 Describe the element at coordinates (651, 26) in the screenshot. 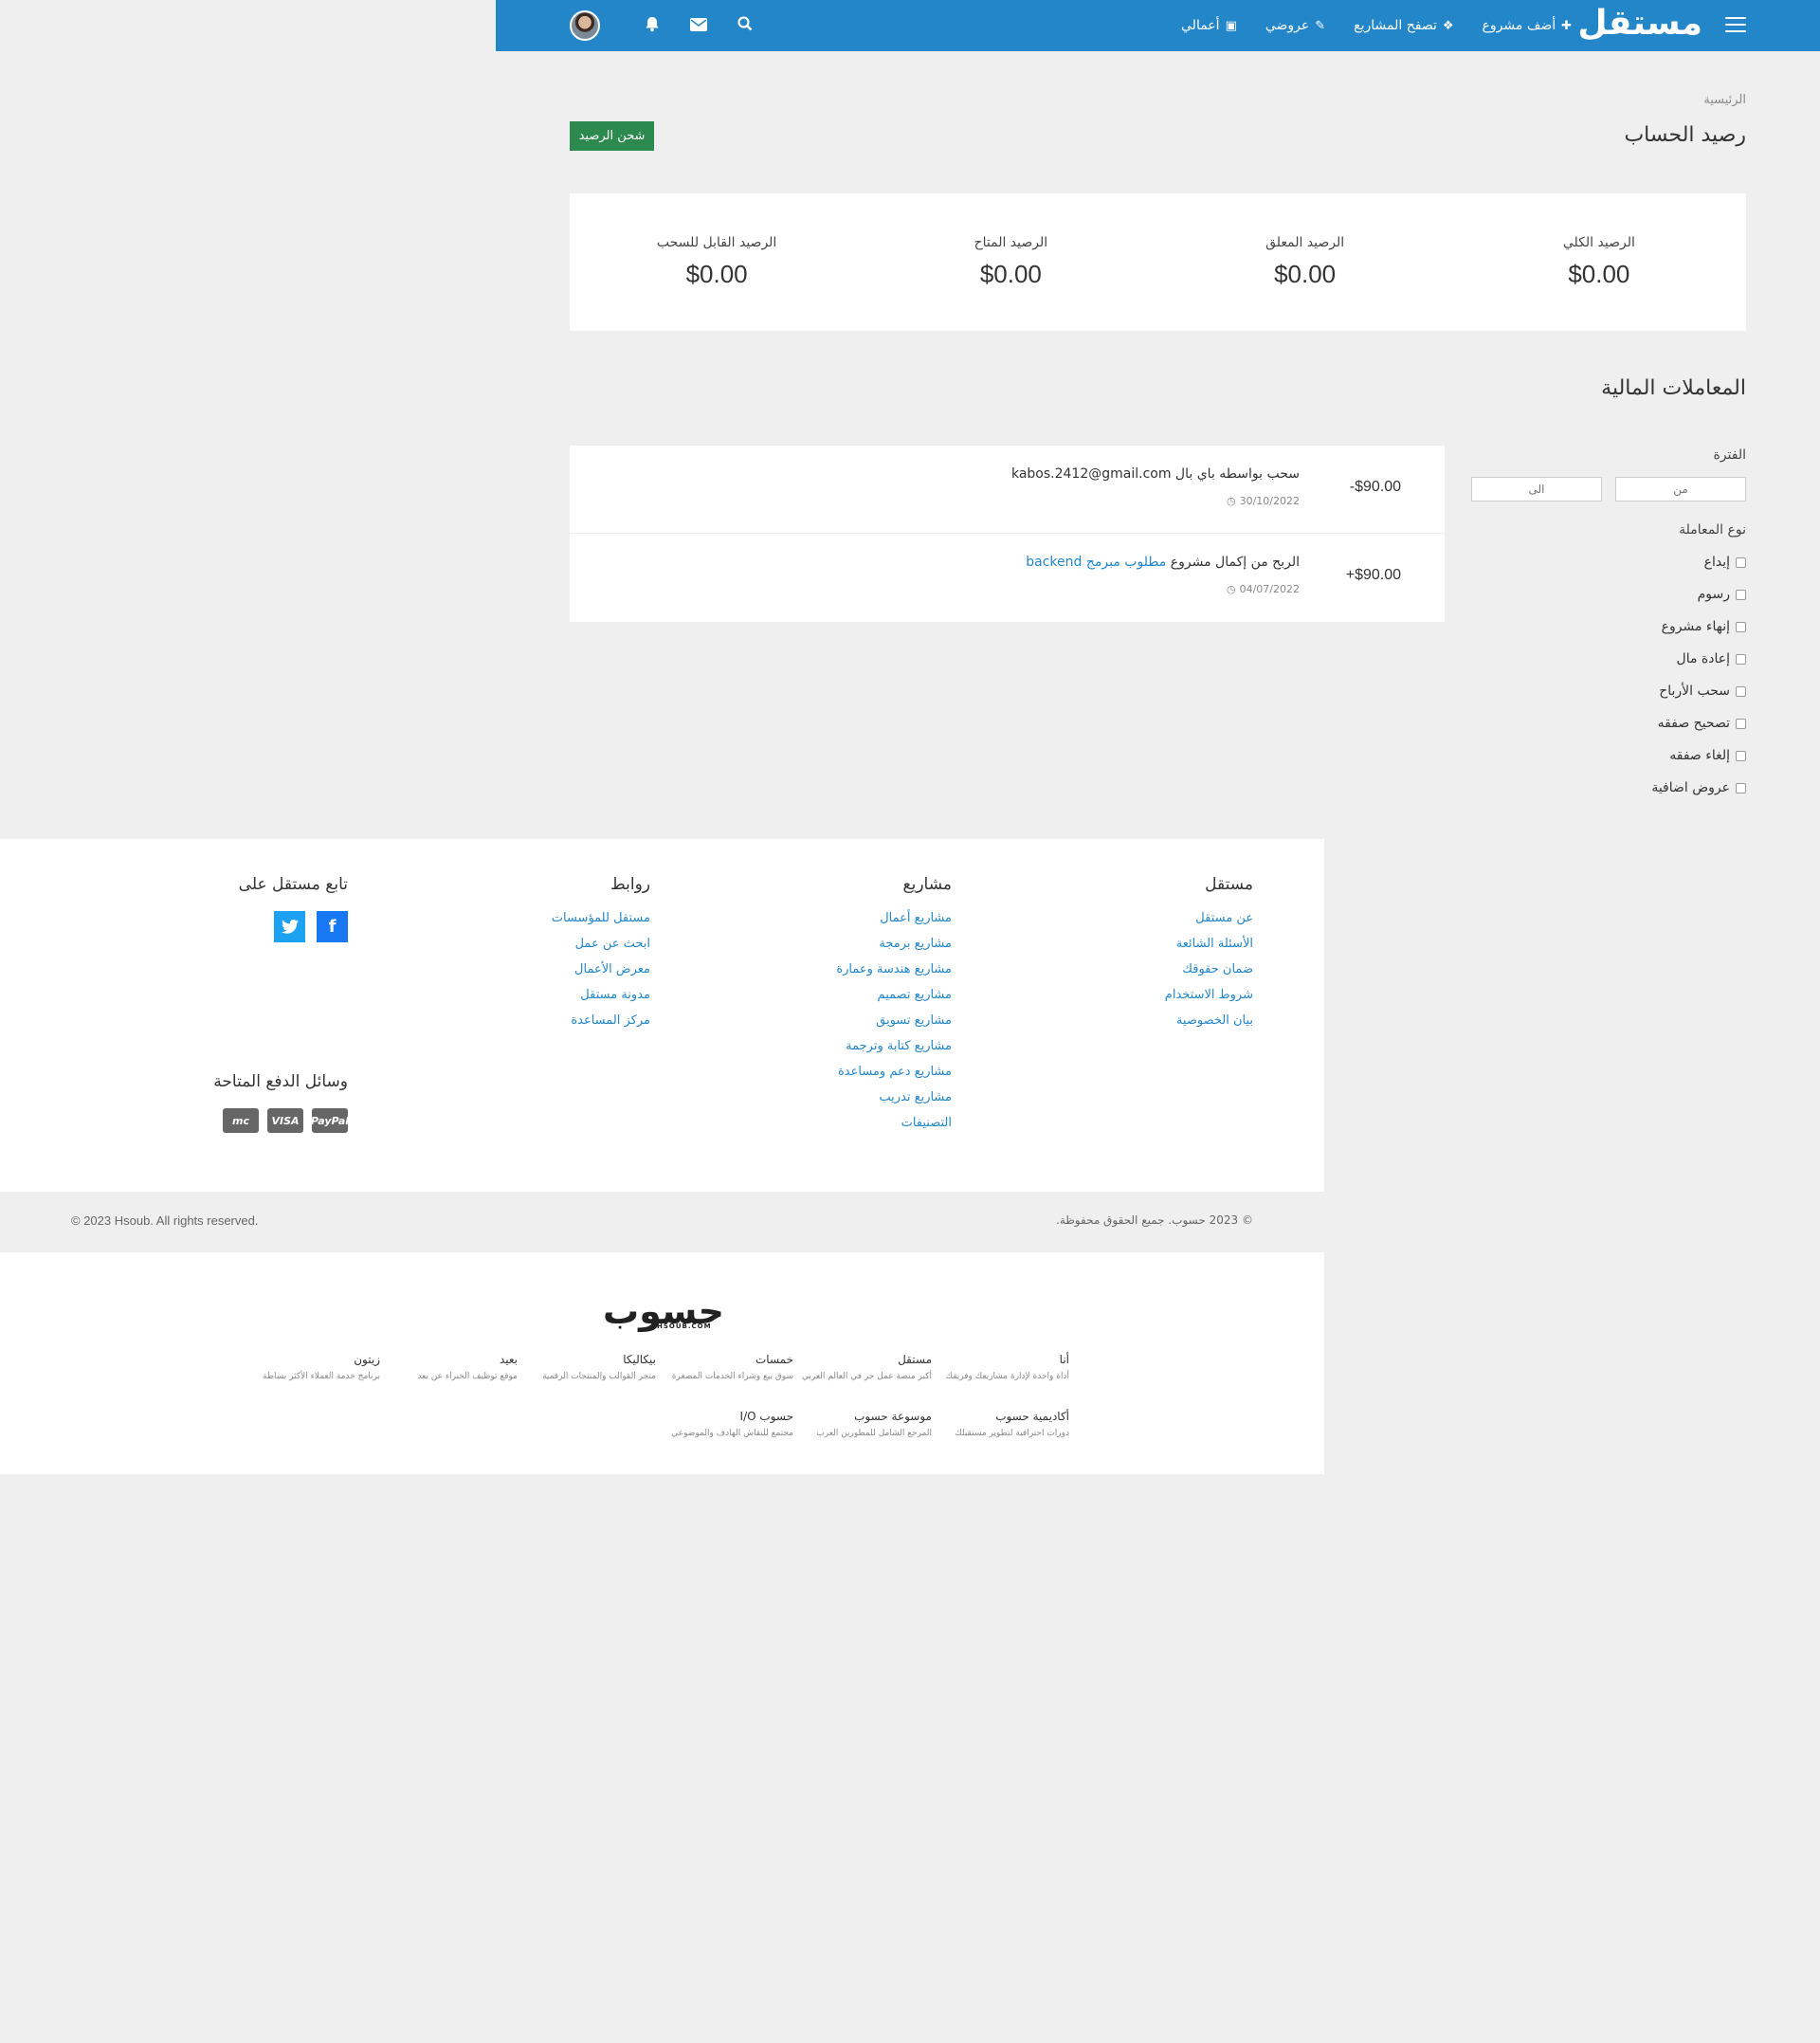

I see `bell-icon` at that location.